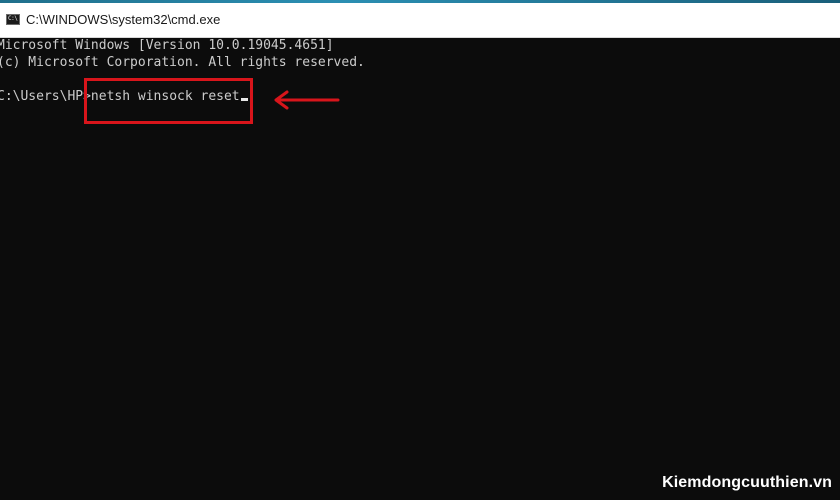 The height and width of the screenshot is (500, 840). What do you see at coordinates (123, 19) in the screenshot?
I see `window-title: C:\WINDOWS\system32\cmd.exe` at bounding box center [123, 19].